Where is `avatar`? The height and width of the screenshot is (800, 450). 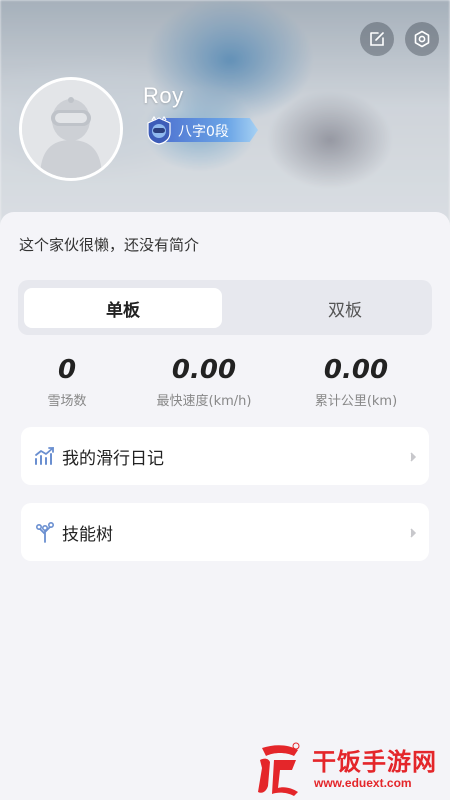
avatar is located at coordinates (71, 129).